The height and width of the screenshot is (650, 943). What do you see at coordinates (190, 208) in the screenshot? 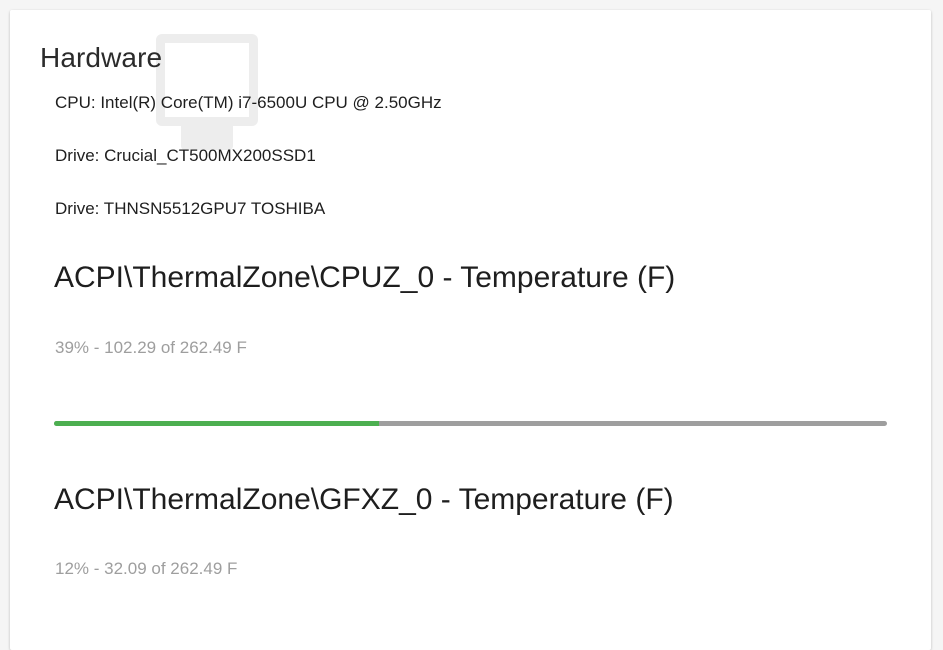
I see `drive-info-2: Drive: THNSN5512GPU7 TOSHIBA` at bounding box center [190, 208].